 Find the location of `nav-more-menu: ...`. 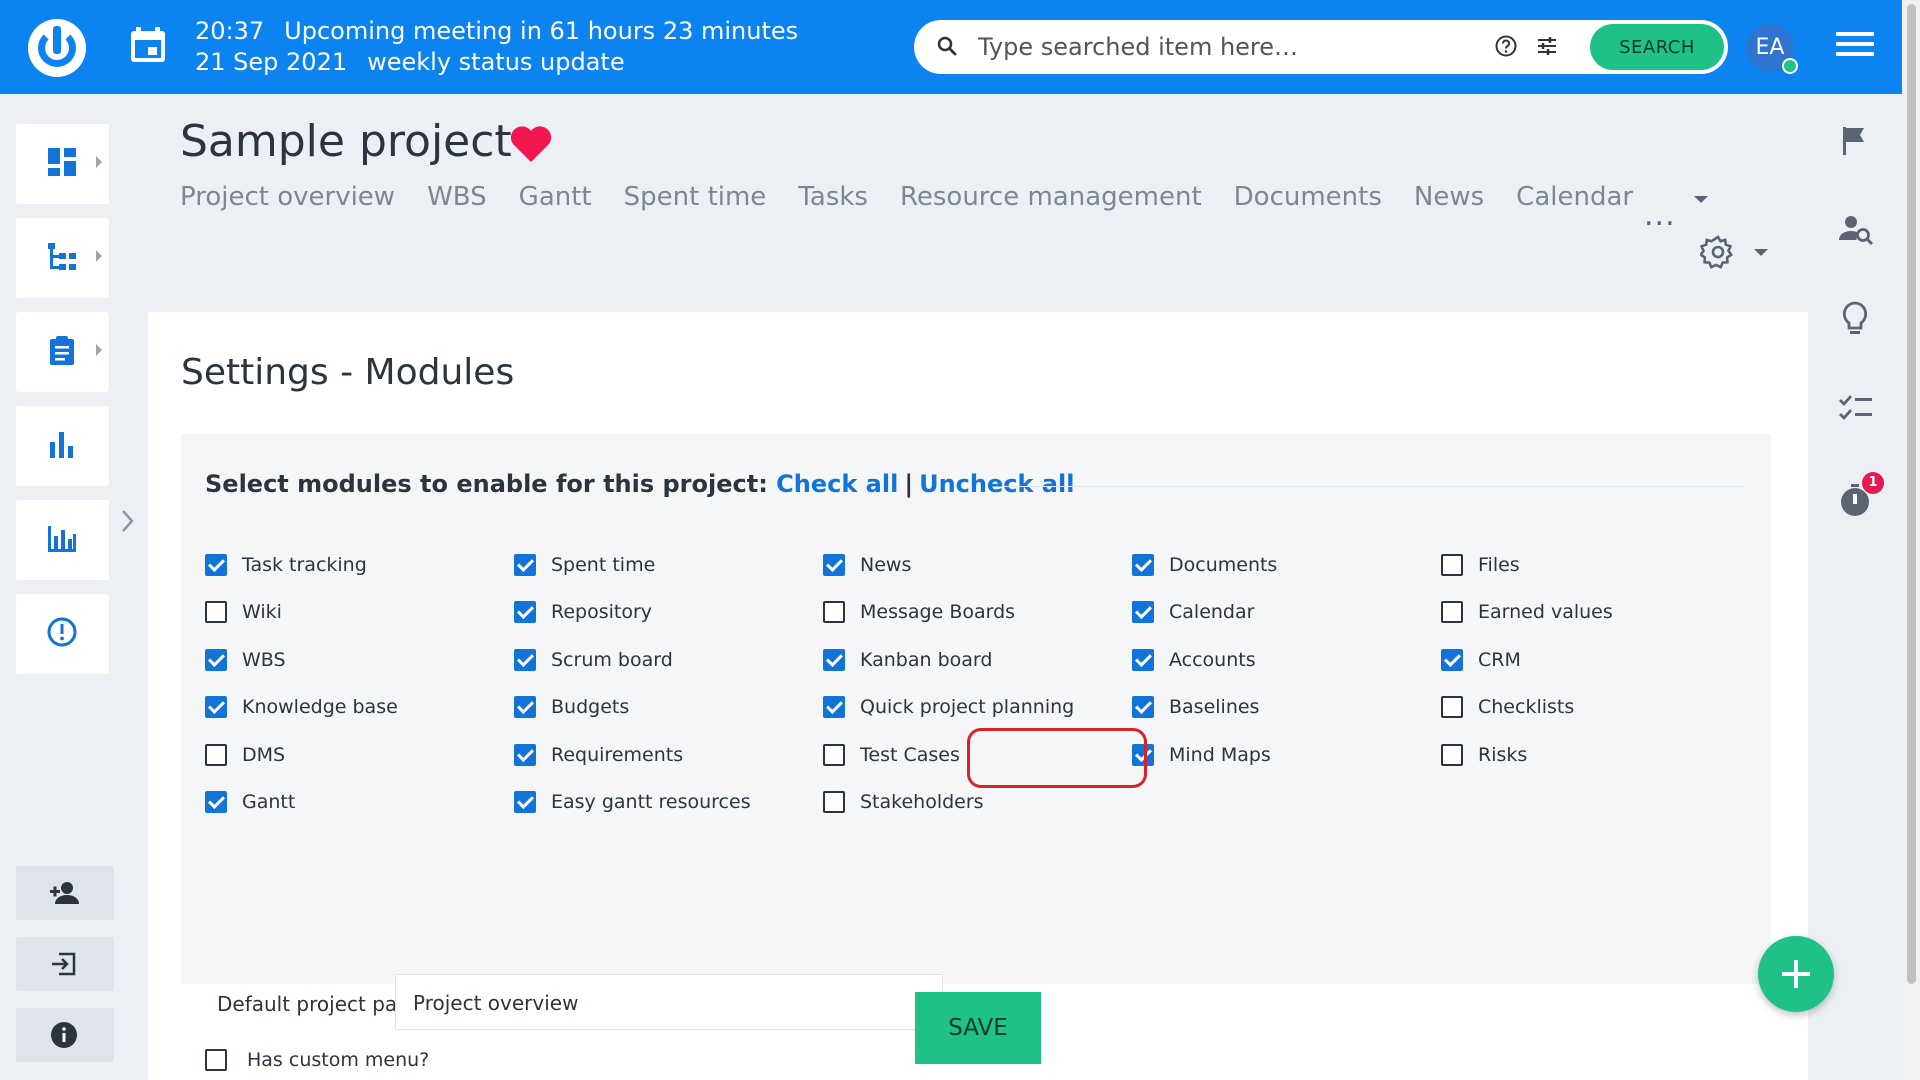

nav-more-menu: ... is located at coordinates (1660, 215).